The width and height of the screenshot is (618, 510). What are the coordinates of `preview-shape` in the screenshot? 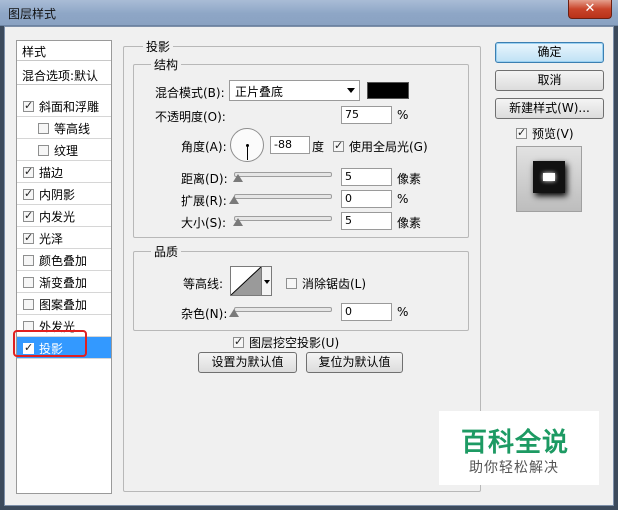 It's located at (549, 177).